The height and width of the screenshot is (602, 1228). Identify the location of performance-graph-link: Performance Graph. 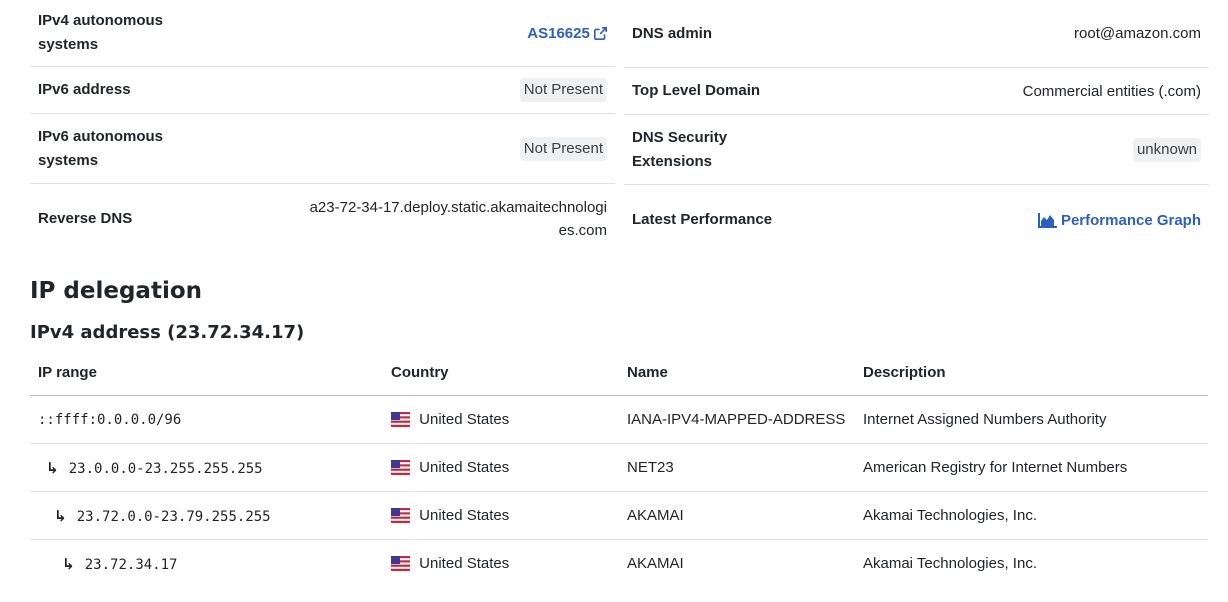
(1119, 220).